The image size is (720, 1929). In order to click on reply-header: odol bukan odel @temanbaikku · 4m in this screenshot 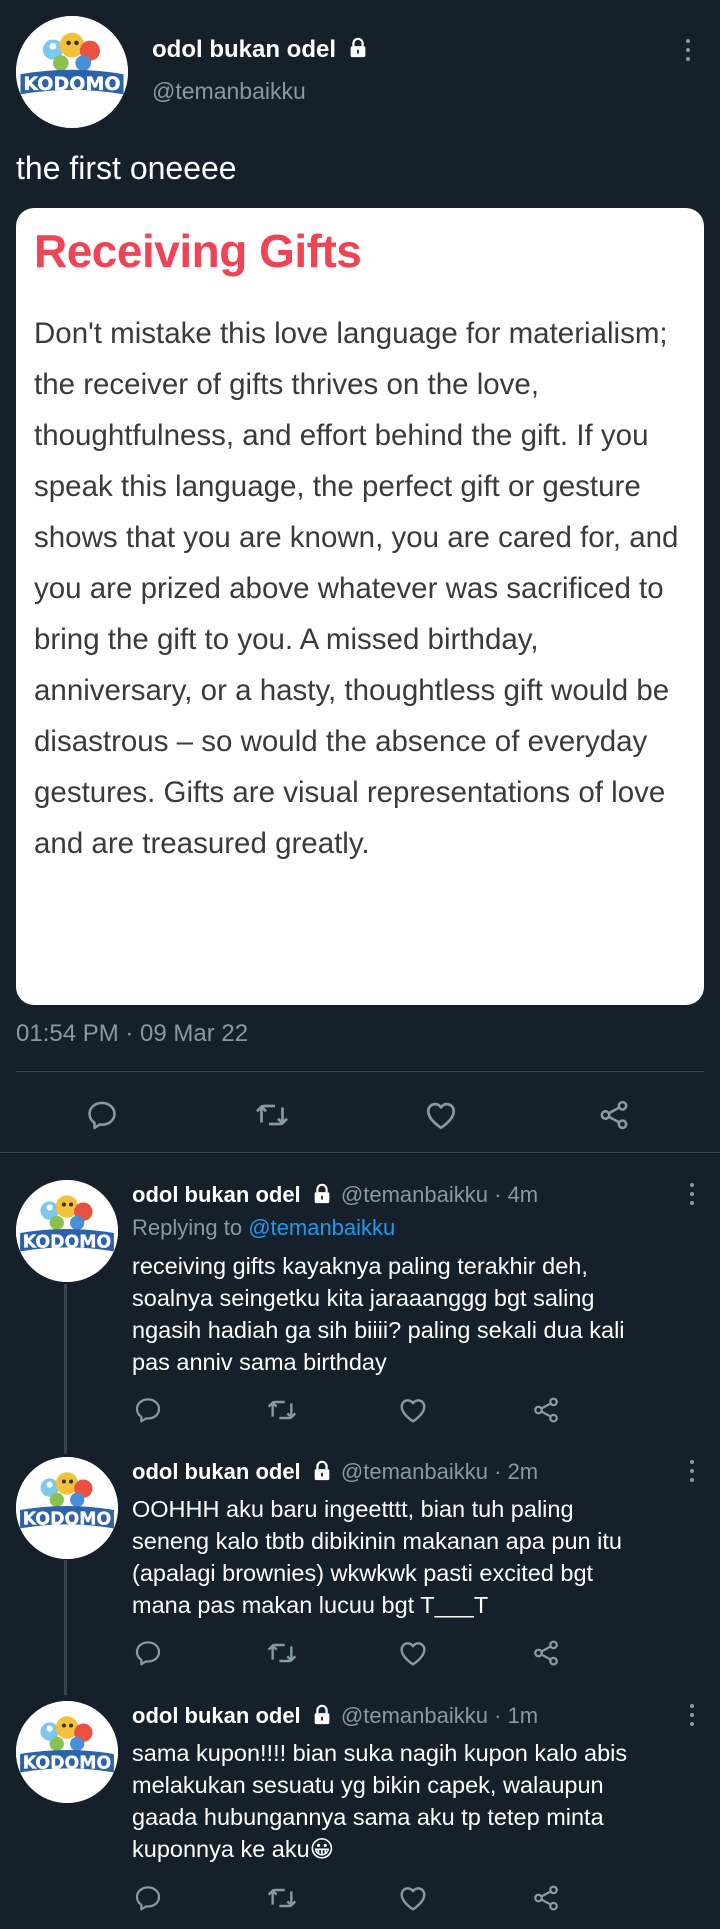, I will do `click(335, 1195)`.